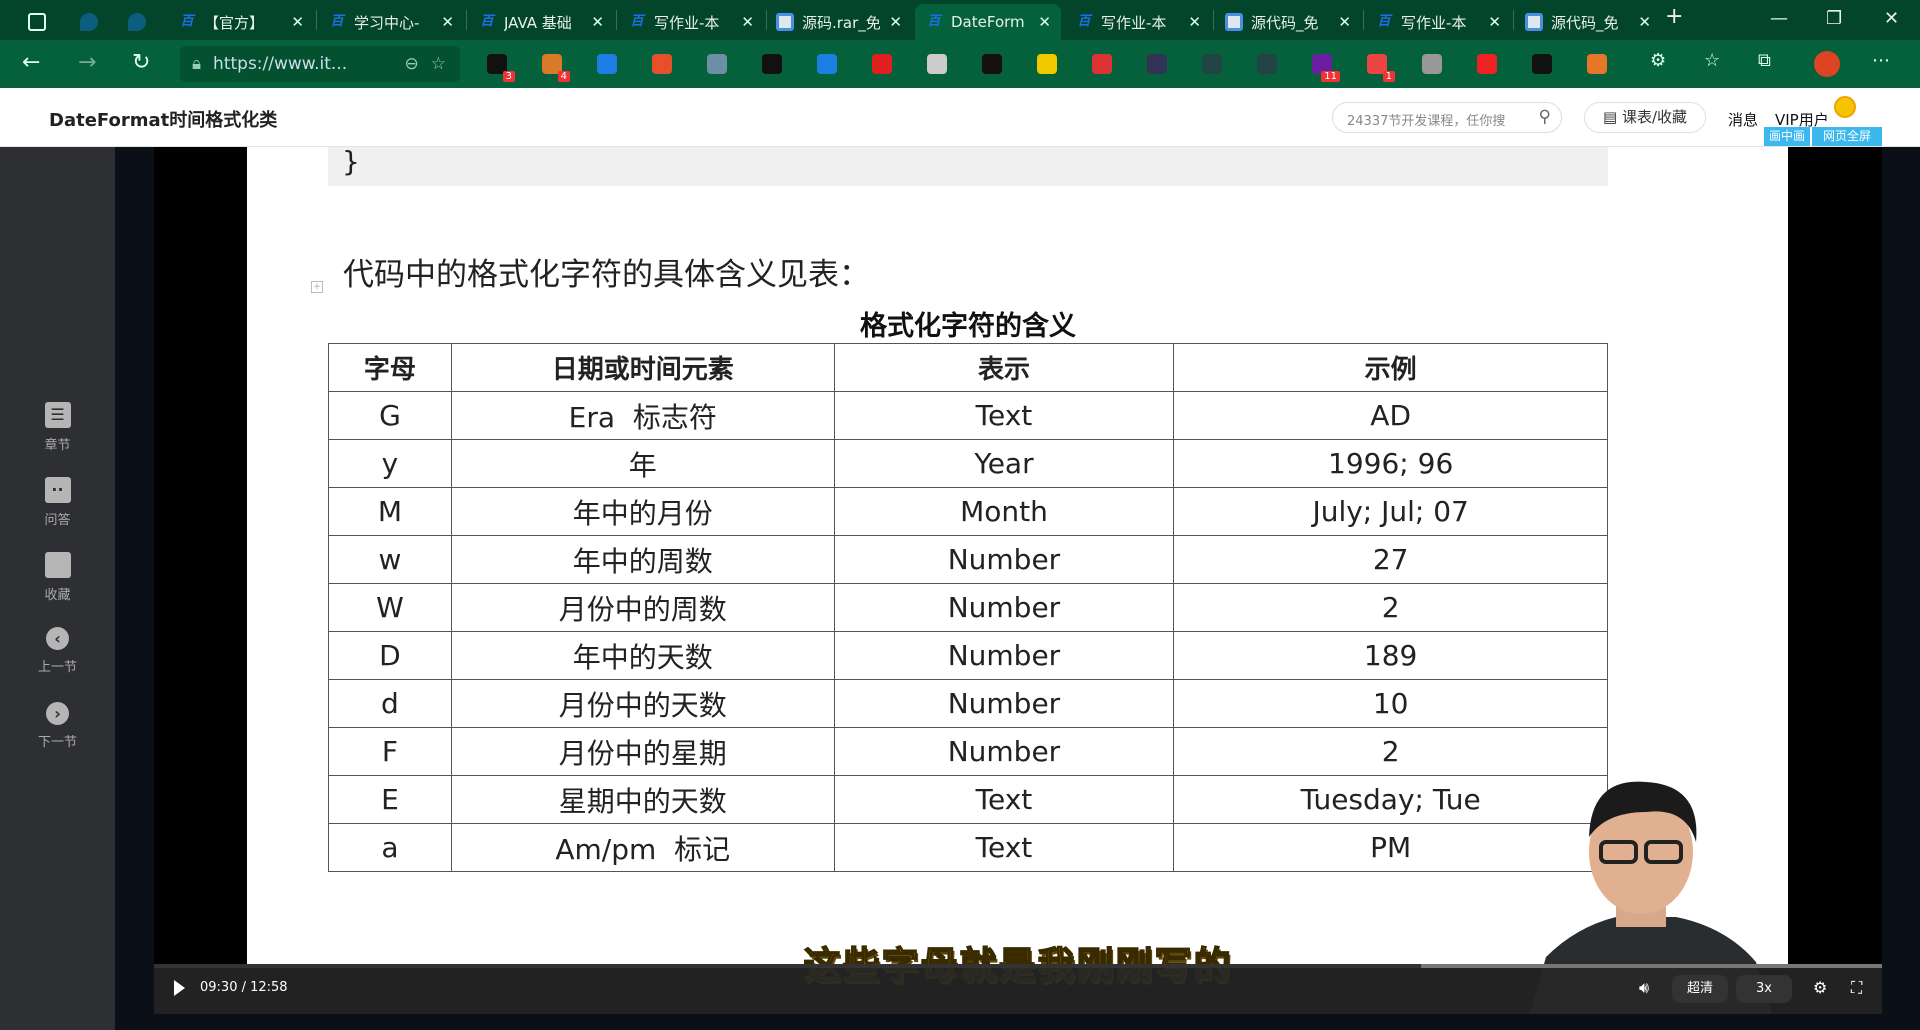 Image resolution: width=1920 pixels, height=1030 pixels. What do you see at coordinates (412, 64) in the screenshot?
I see `zoom-icon: ⊖` at bounding box center [412, 64].